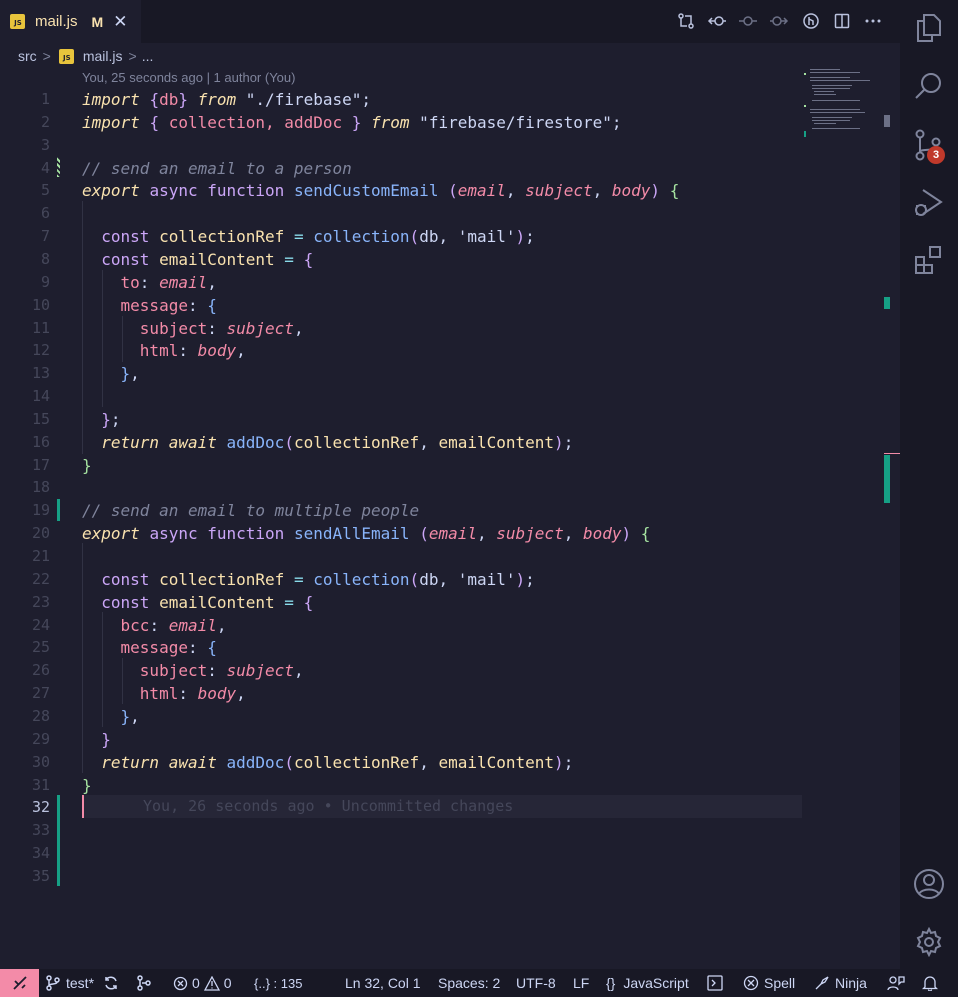 Image resolution: width=958 pixels, height=997 pixels. What do you see at coordinates (450, 625) in the screenshot?
I see `code-line: 24 bcc: email,` at bounding box center [450, 625].